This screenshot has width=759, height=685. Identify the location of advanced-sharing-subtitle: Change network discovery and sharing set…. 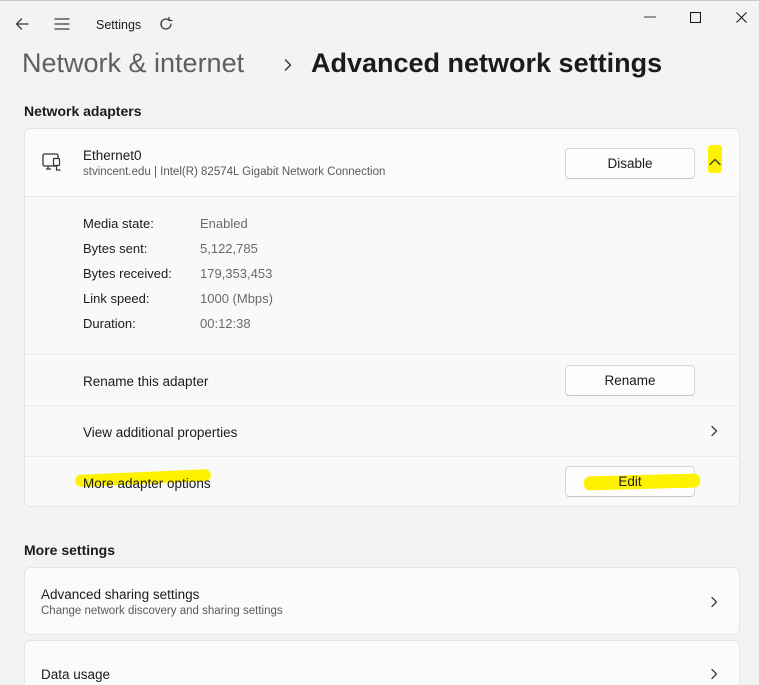
(162, 611).